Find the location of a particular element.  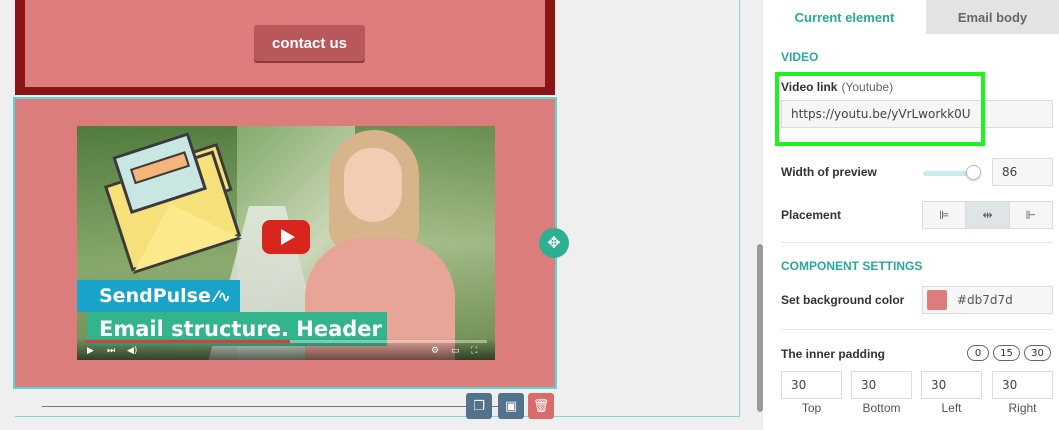

video-progress-bar is located at coordinates (286, 341).